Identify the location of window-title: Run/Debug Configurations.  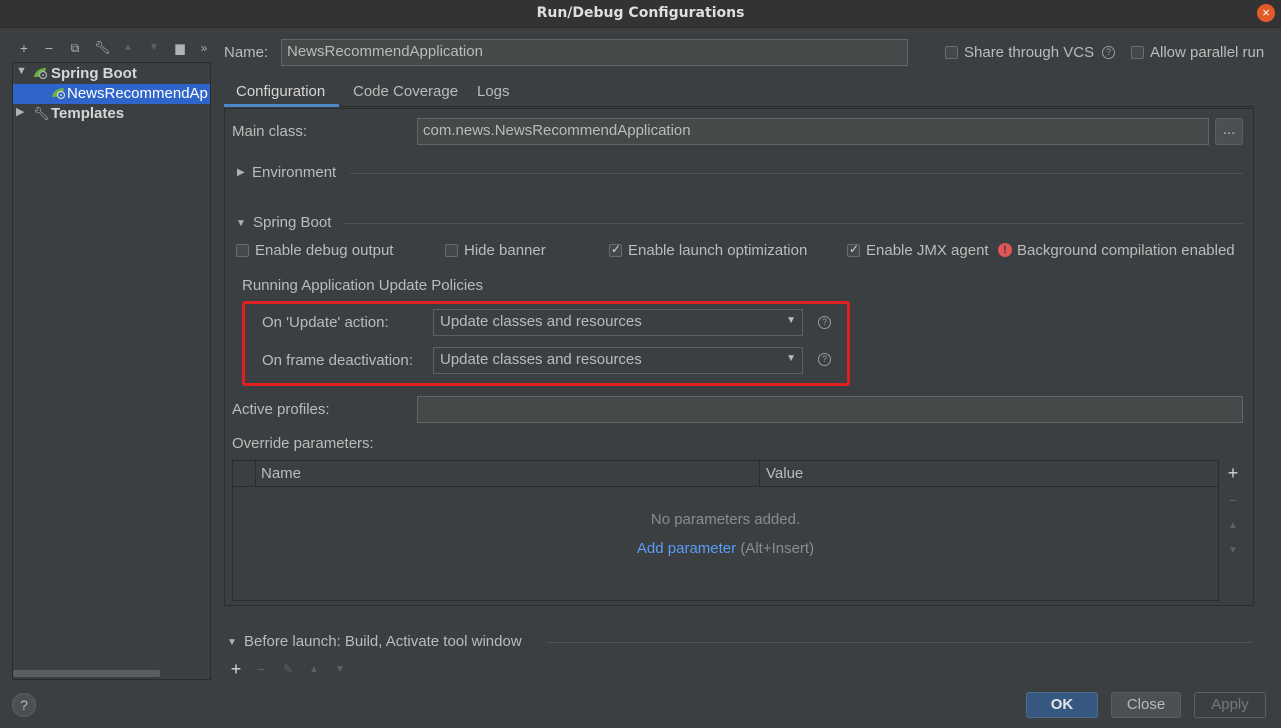
(640, 13).